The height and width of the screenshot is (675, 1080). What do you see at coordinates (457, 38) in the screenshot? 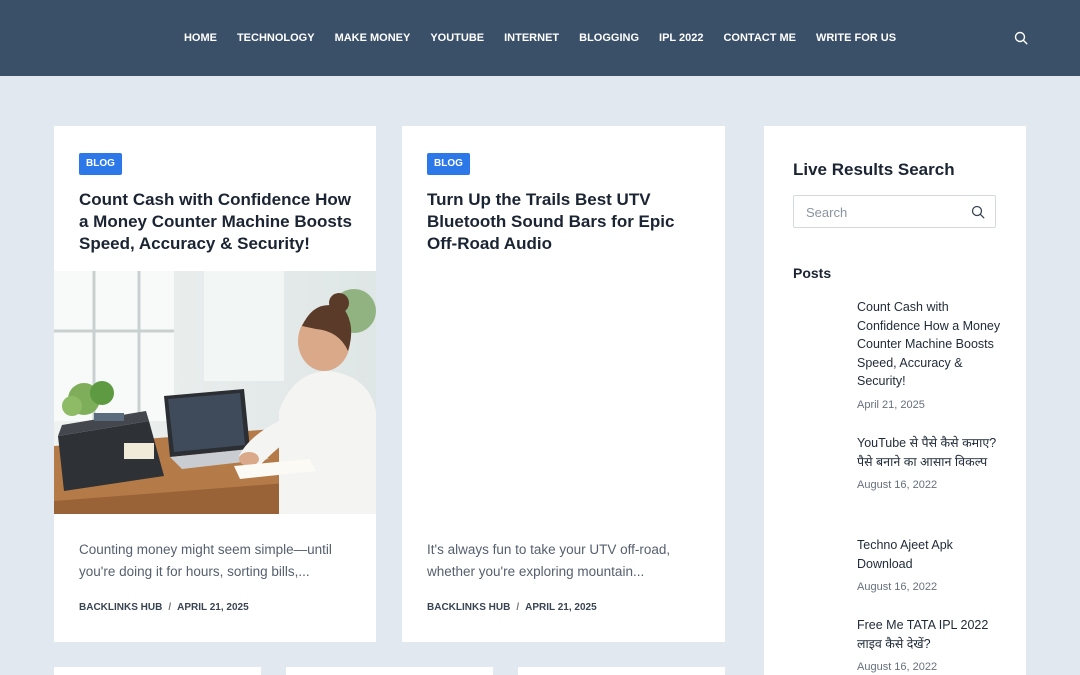
I see `nav-item-youtube: YOUTUBE` at bounding box center [457, 38].